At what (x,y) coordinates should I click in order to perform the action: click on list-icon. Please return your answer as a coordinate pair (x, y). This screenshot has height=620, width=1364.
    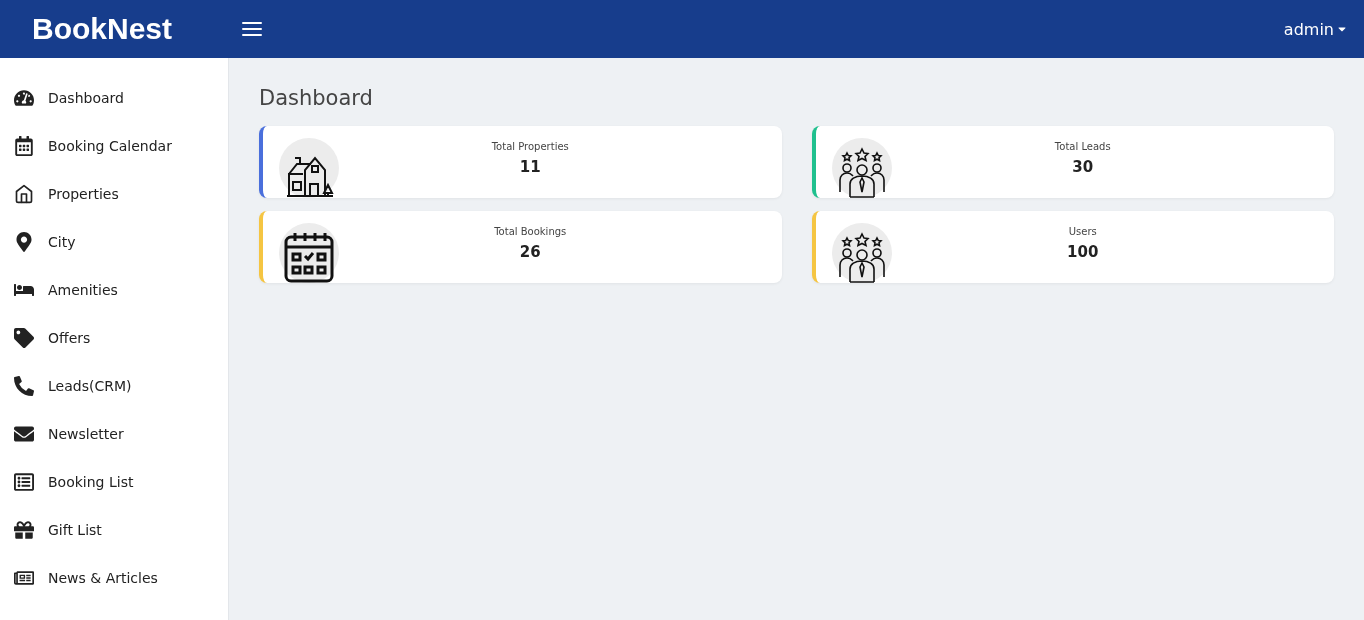
    Looking at the image, I should click on (24, 482).